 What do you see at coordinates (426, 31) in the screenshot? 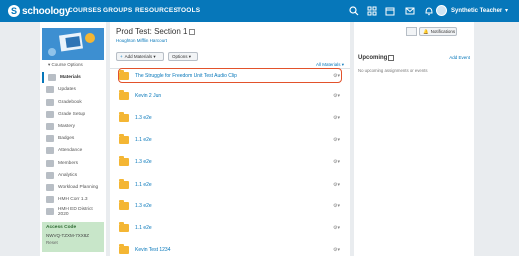
I see `bell-icon: 🔔` at bounding box center [426, 31].